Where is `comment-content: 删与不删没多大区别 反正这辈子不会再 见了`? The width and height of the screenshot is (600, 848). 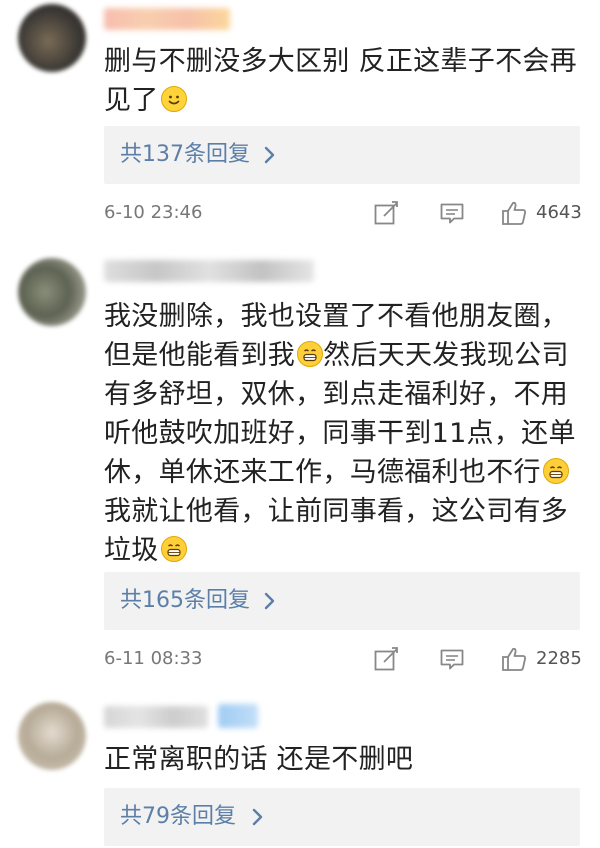 comment-content: 删与不删没多大区别 反正这辈子不会再 见了 is located at coordinates (344, 81).